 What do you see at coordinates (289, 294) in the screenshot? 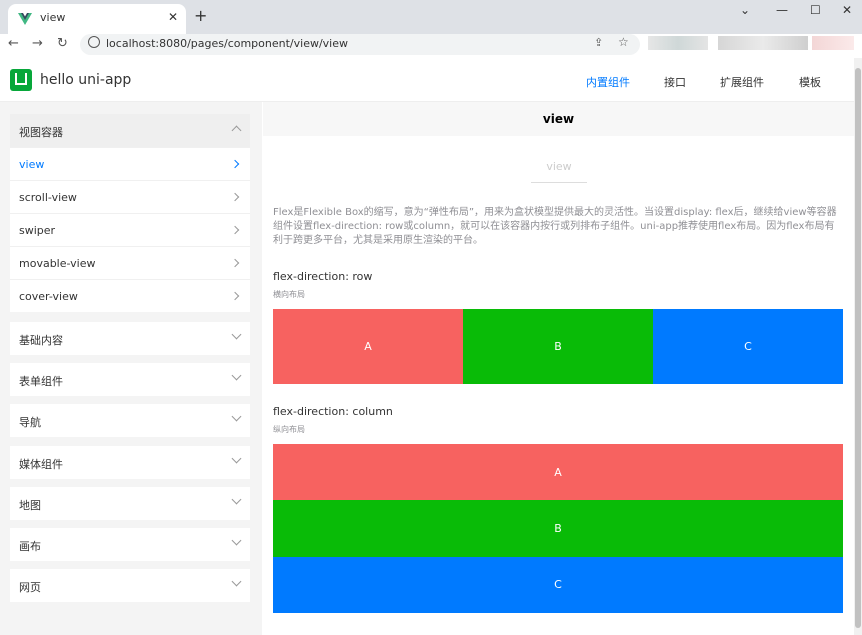
I see `row-section-subtitle: 横向布局` at bounding box center [289, 294].